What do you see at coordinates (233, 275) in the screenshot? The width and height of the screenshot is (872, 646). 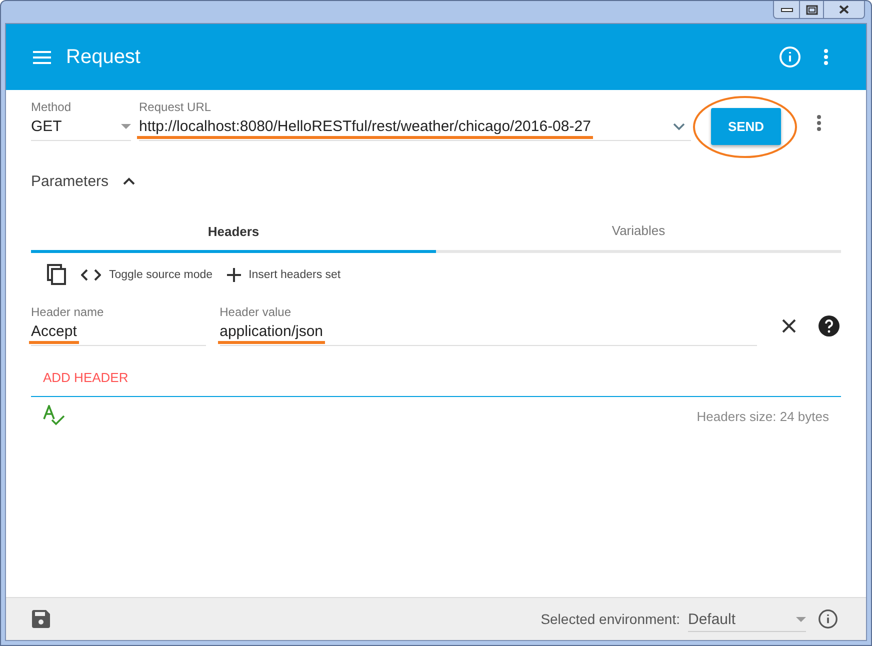 I see `plus-icon` at bounding box center [233, 275].